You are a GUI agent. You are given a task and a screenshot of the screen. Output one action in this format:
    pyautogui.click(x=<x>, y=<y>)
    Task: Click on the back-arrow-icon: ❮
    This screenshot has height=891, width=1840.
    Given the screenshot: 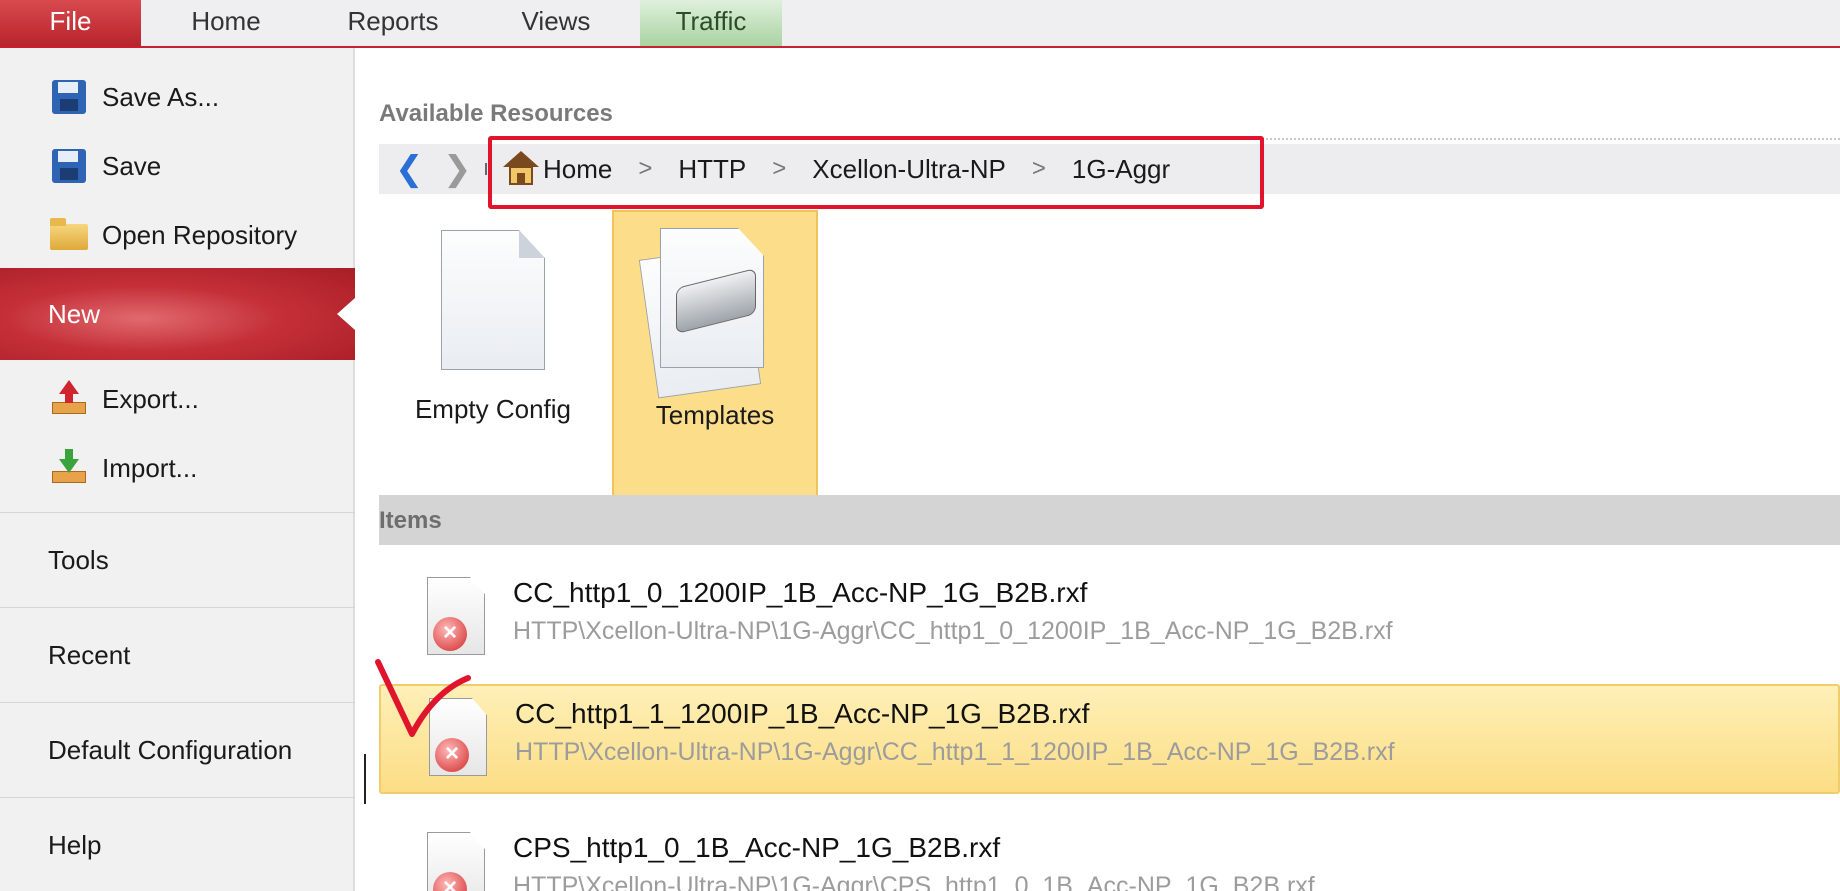 What is the action you would take?
    pyautogui.click(x=409, y=169)
    